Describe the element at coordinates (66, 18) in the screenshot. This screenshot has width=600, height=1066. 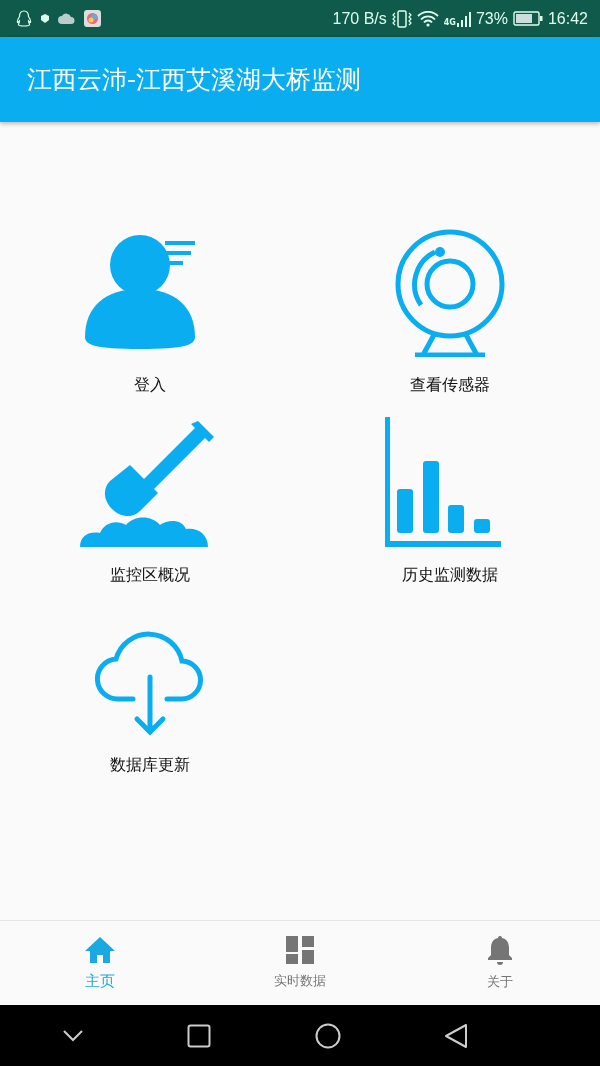
I see `cloud-icon` at that location.